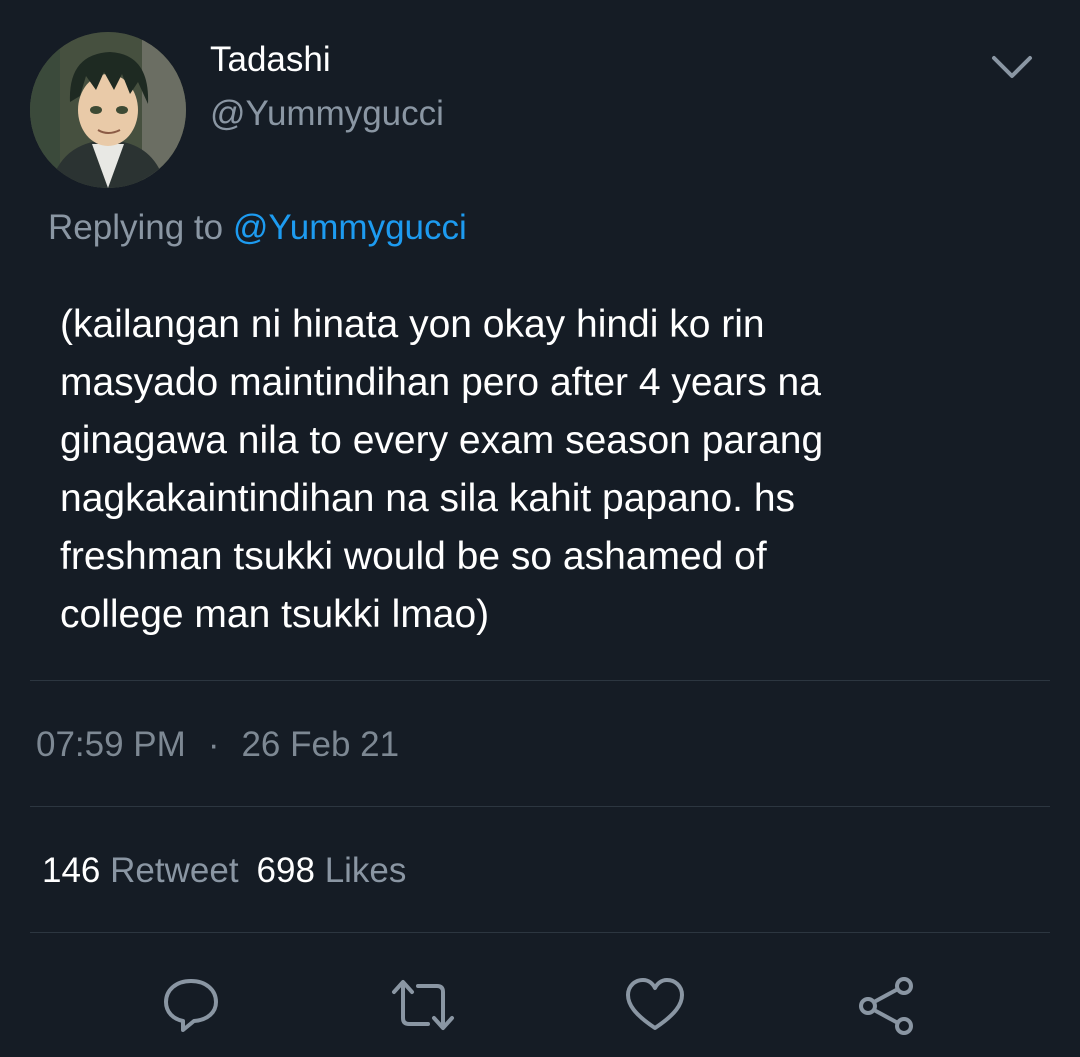 Image resolution: width=1080 pixels, height=1057 pixels. I want to click on heart-icon, so click(655, 1004).